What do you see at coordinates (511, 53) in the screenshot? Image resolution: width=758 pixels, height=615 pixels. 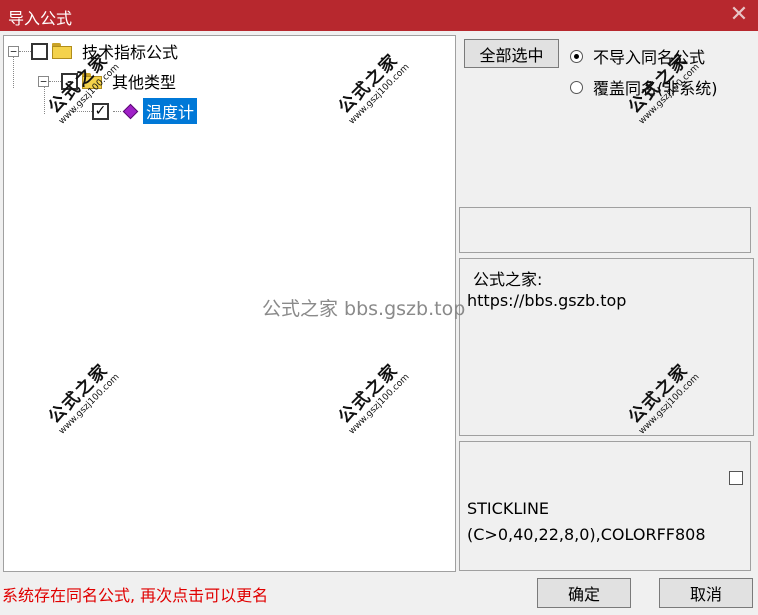 I see `select-all-button: 全部选中` at bounding box center [511, 53].